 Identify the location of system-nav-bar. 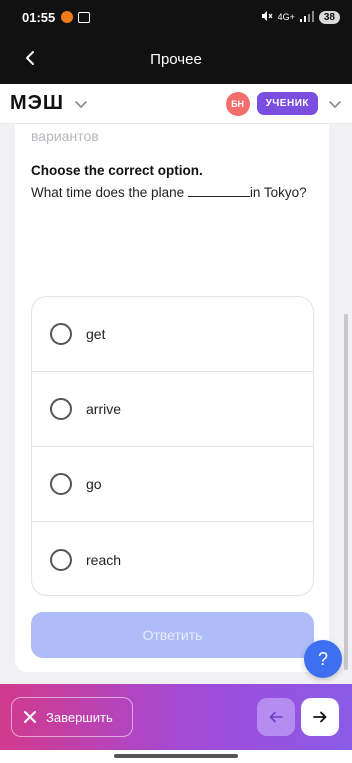
(176, 756).